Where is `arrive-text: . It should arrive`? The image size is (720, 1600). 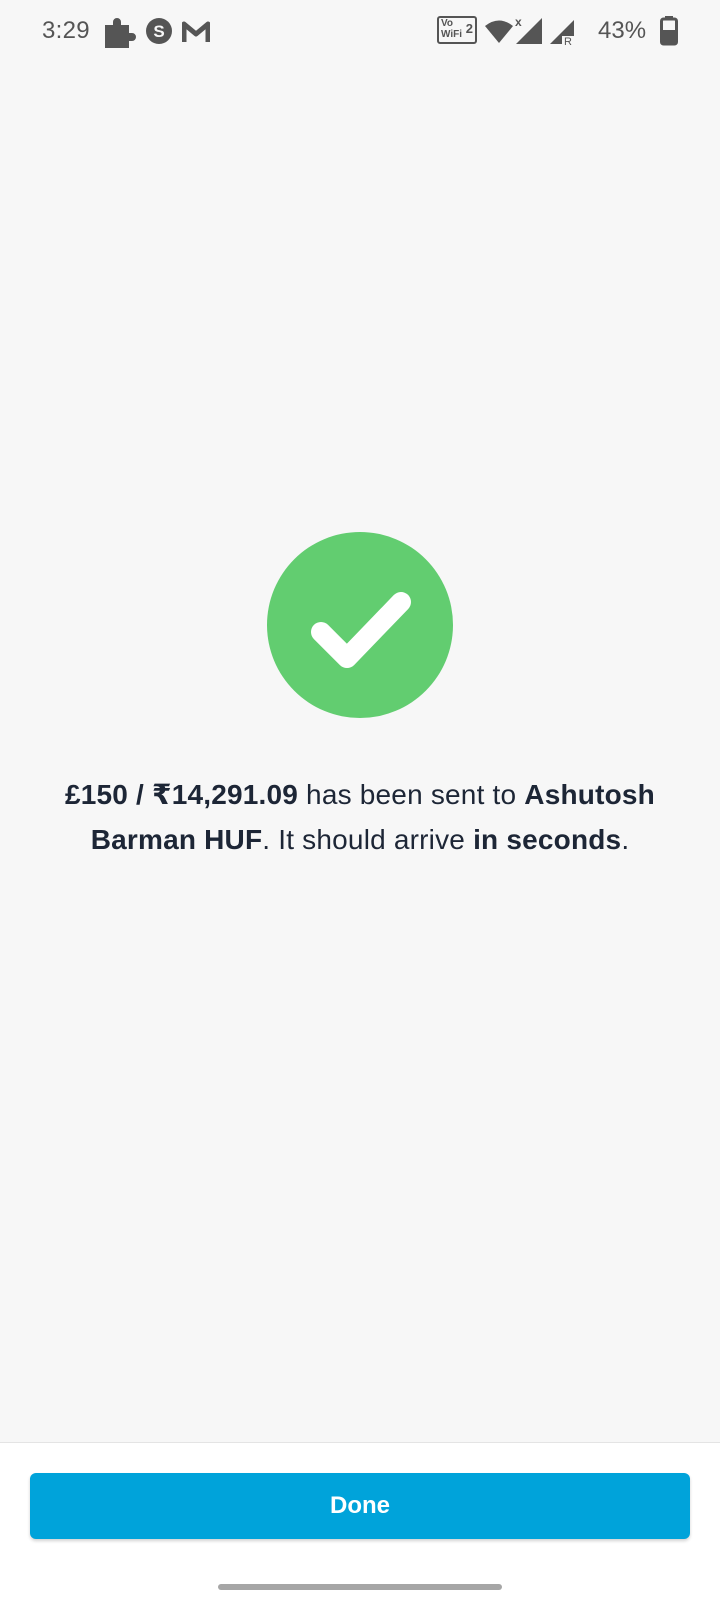
arrive-text: . It should arrive is located at coordinates (368, 839).